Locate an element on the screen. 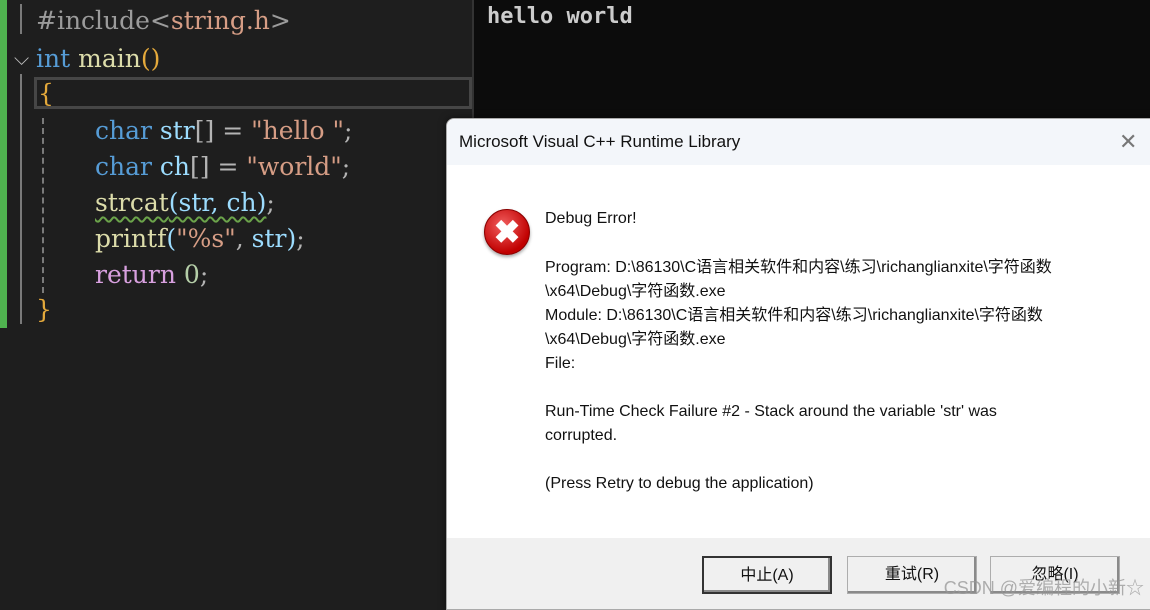 Image resolution: width=1150 pixels, height=610 pixels. code-line-5: char ch[] = "world"; is located at coordinates (222, 167).